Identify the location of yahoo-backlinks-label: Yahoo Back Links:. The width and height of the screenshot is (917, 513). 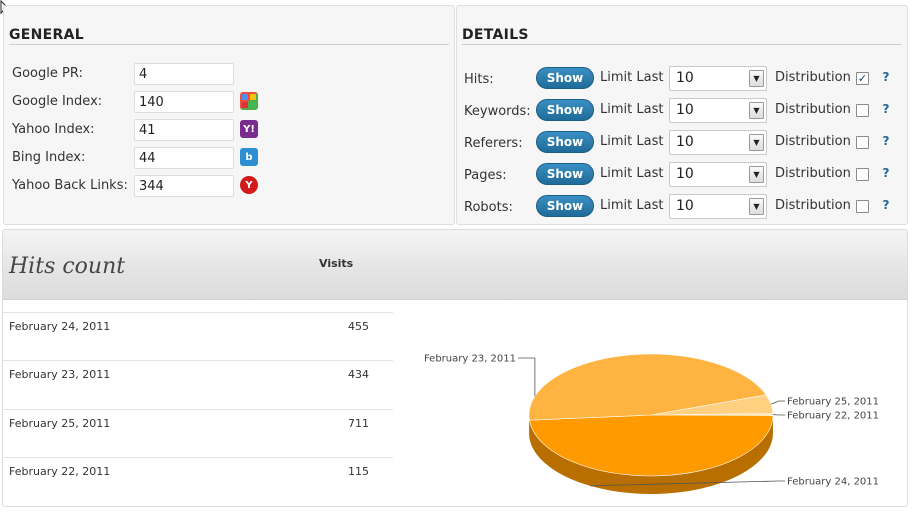
(70, 185).